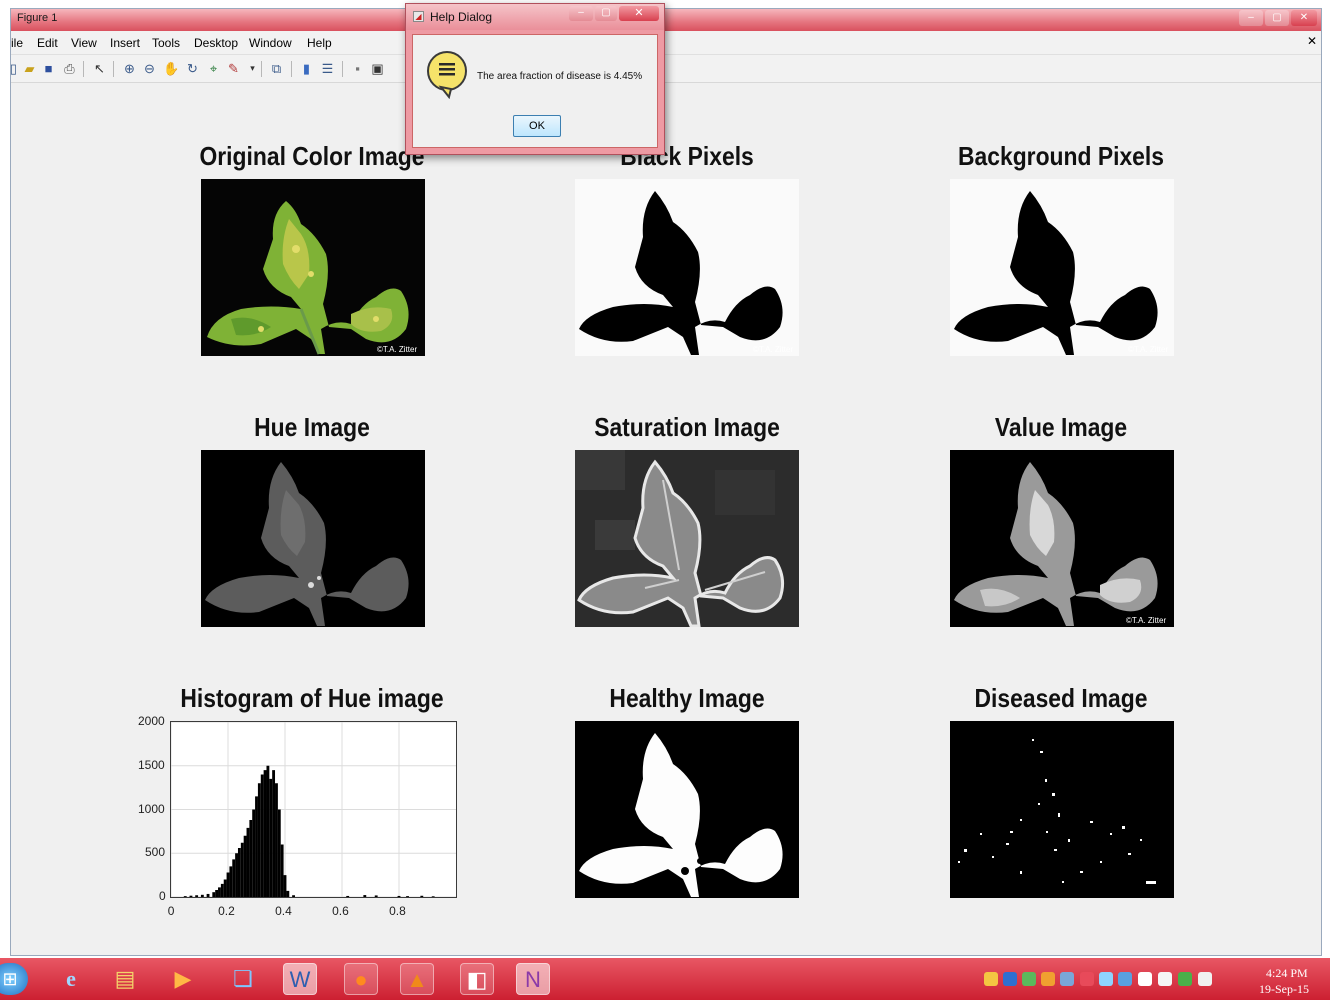 This screenshot has width=1330, height=1000. What do you see at coordinates (171, 68) in the screenshot?
I see `pan-icon: ✋` at bounding box center [171, 68].